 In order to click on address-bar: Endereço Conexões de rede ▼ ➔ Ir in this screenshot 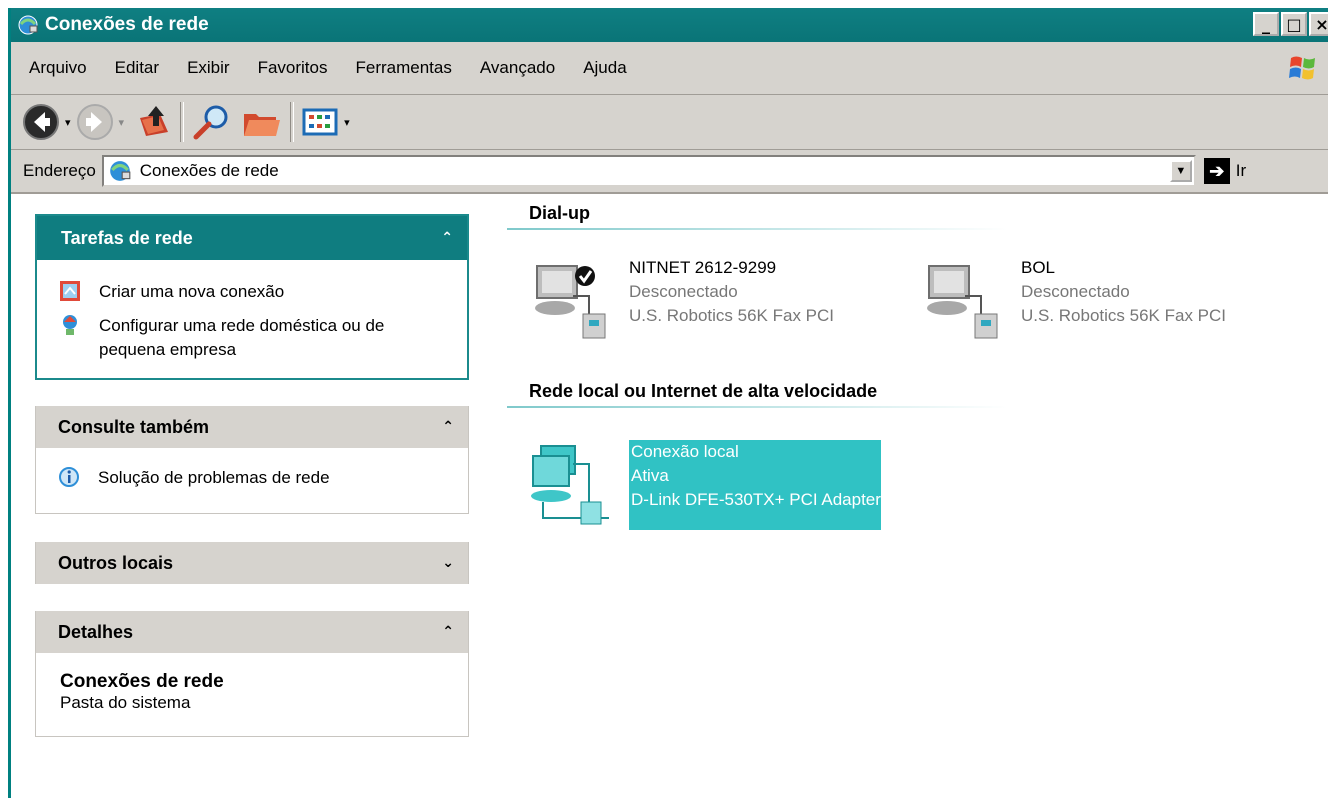, I will do `click(669, 172)`.